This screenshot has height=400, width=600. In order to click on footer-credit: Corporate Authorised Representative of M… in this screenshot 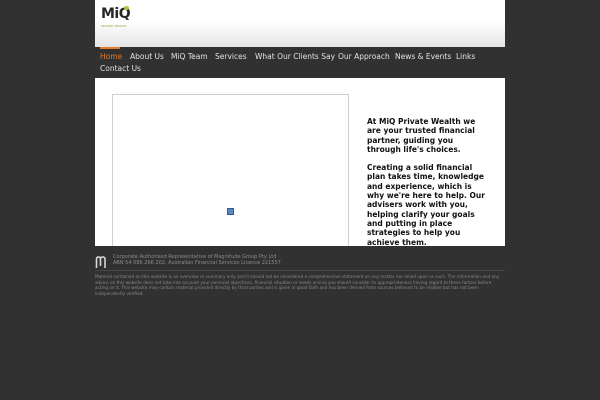, I will do `click(197, 260)`.